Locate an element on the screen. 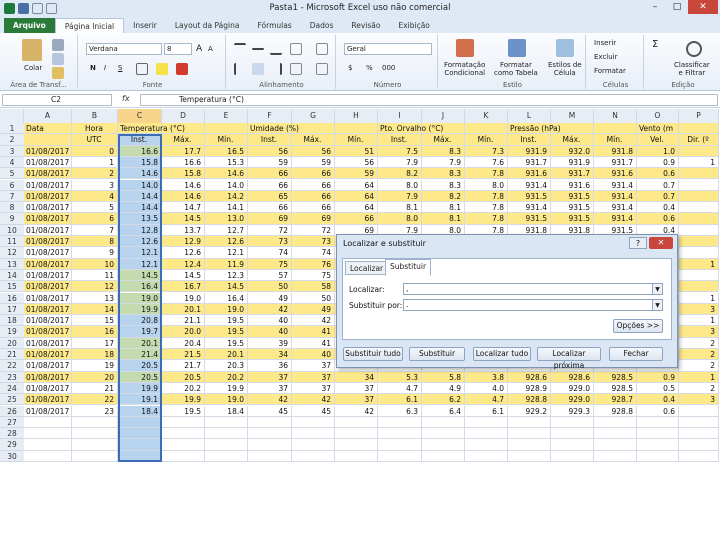 Image resolution: width=720 pixels, height=540 pixels. sheet-cell: 0.7 is located at coordinates (658, 196).